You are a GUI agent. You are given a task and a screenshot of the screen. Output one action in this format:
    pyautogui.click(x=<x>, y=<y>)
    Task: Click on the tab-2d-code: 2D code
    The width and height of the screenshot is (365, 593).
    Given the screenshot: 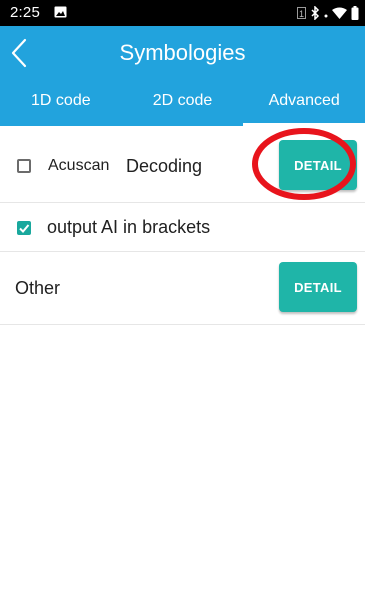 What is the action you would take?
    pyautogui.click(x=183, y=103)
    